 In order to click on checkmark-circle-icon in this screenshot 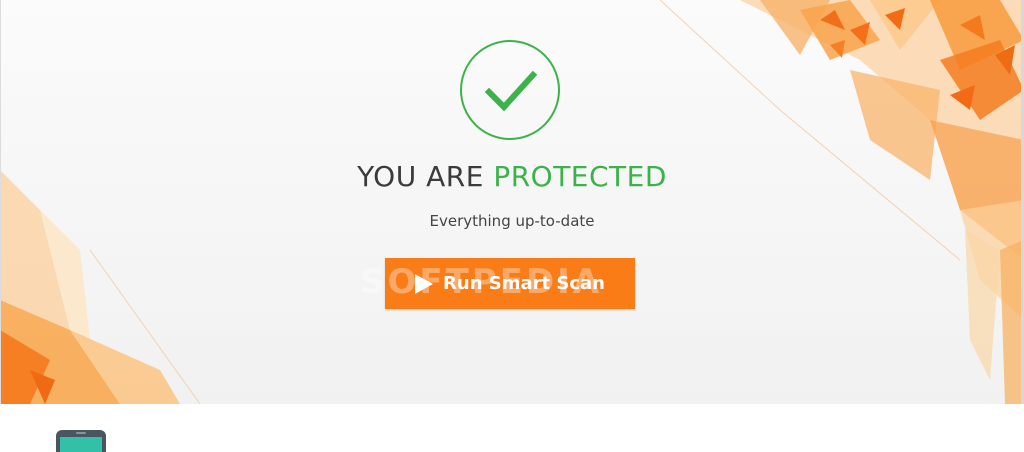, I will do `click(510, 90)`.